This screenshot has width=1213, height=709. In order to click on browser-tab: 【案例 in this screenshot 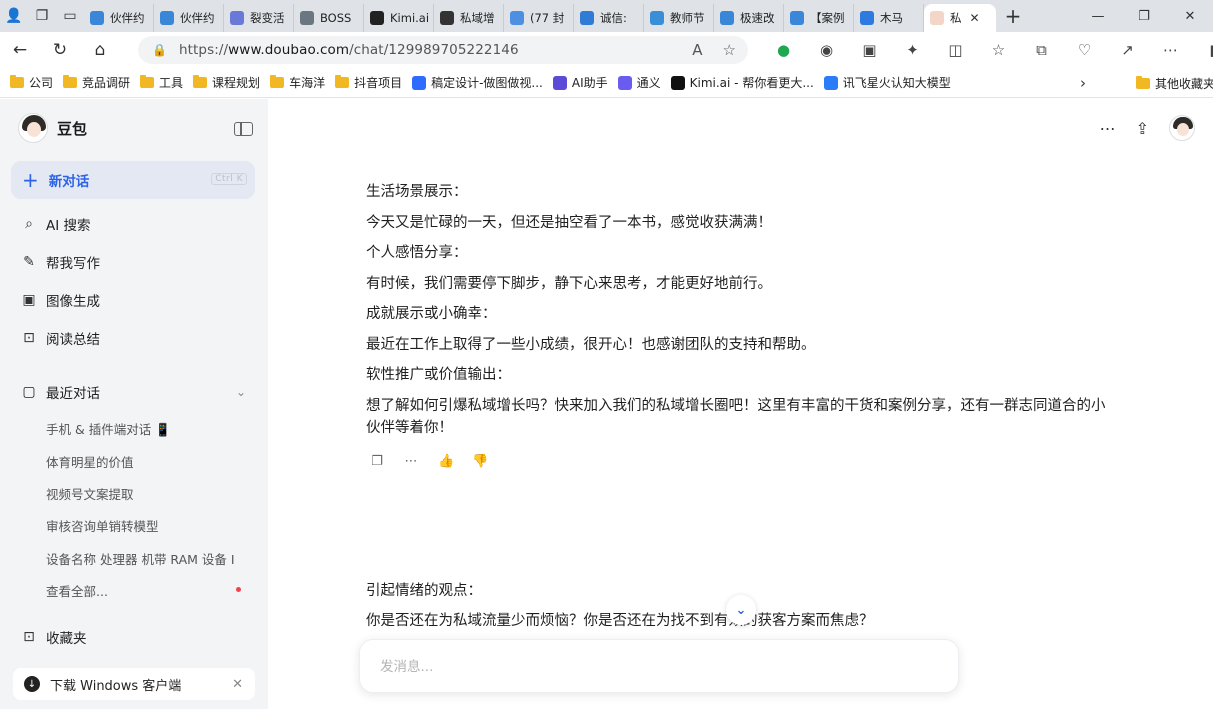, I will do `click(819, 18)`.